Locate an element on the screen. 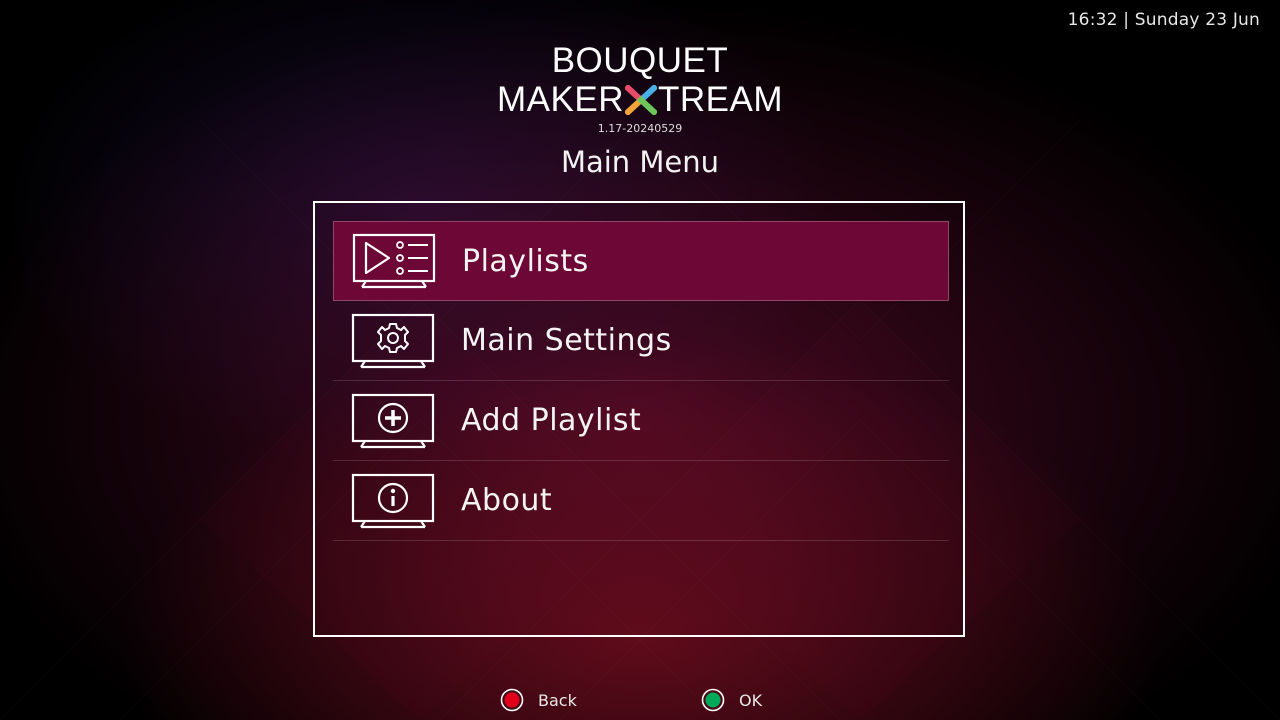  gear-icon is located at coordinates (393, 340).